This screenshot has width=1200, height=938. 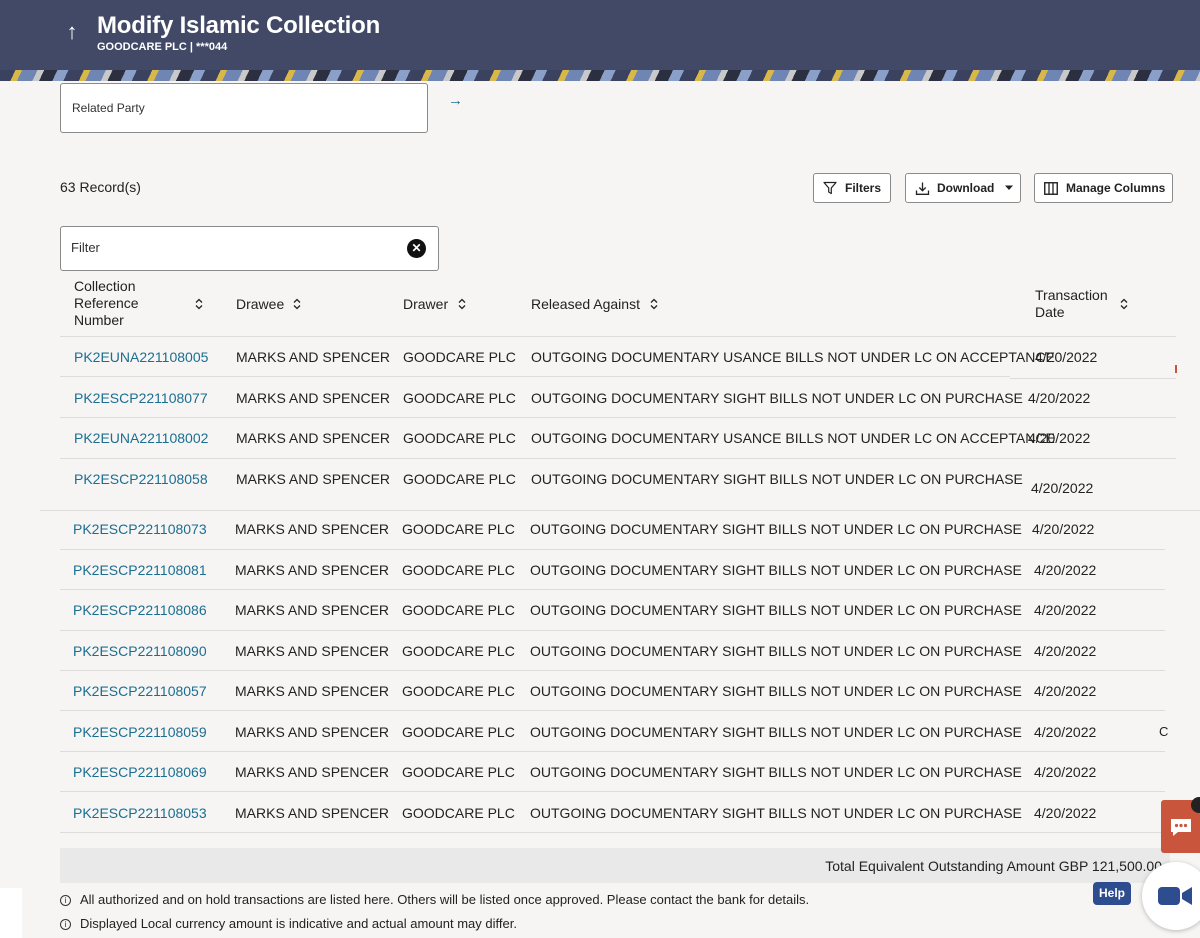 I want to click on columns-icon, so click(x=1051, y=188).